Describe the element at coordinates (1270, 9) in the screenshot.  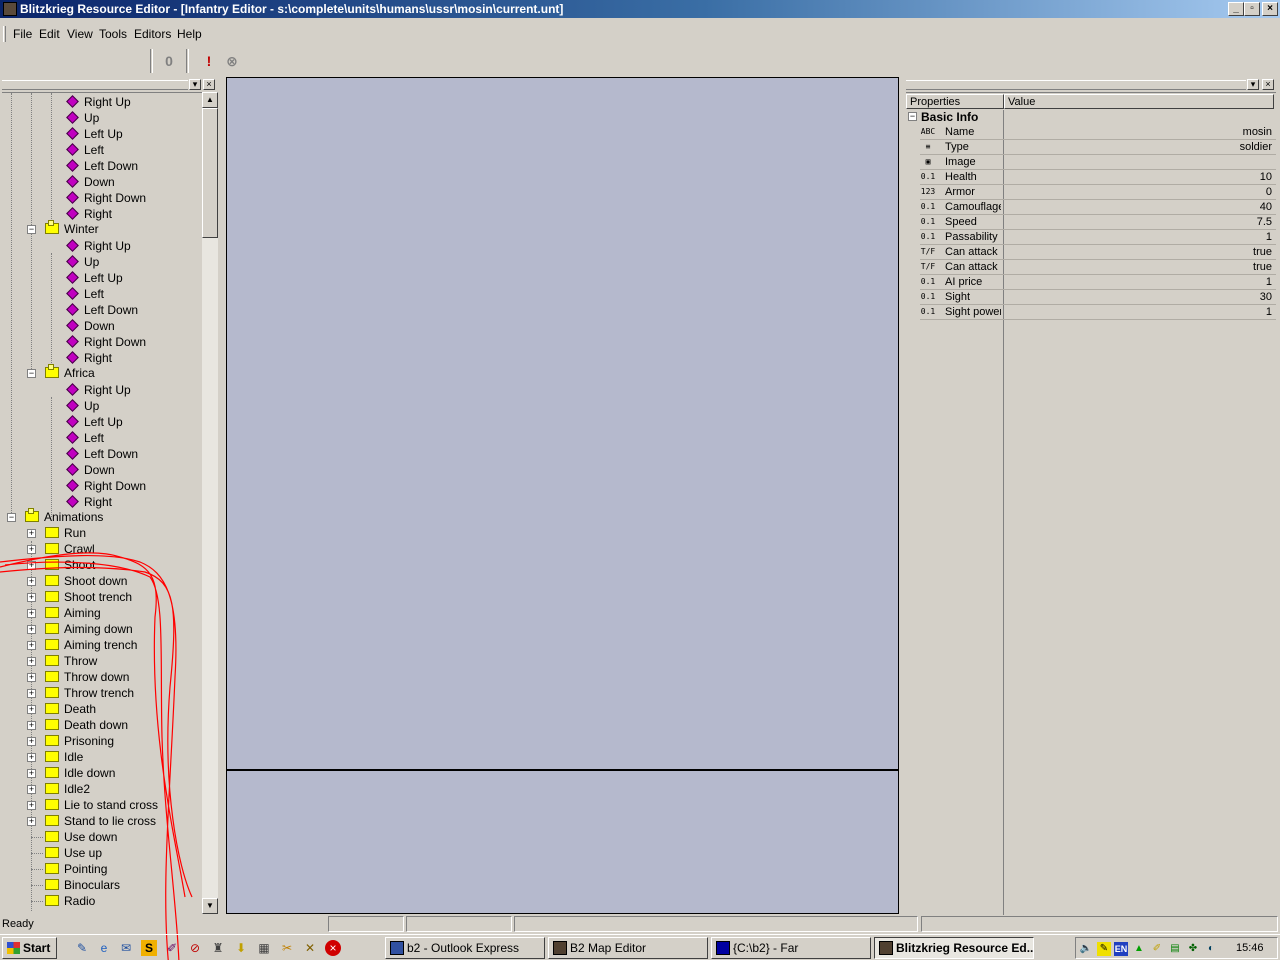
I see `close-button: ×` at that location.